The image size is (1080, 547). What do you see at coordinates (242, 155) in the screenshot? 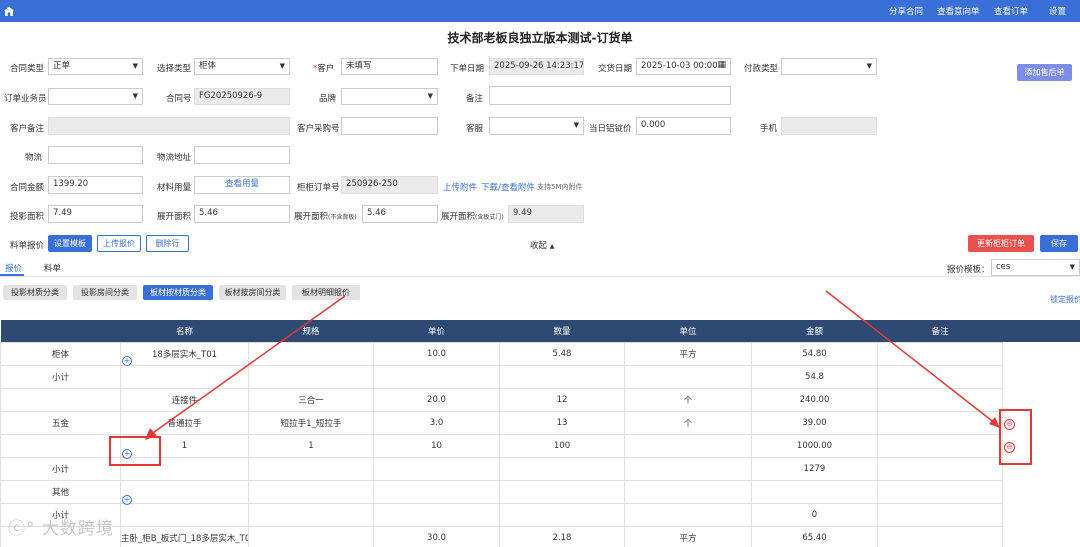
I see `logistics-address-field` at bounding box center [242, 155].